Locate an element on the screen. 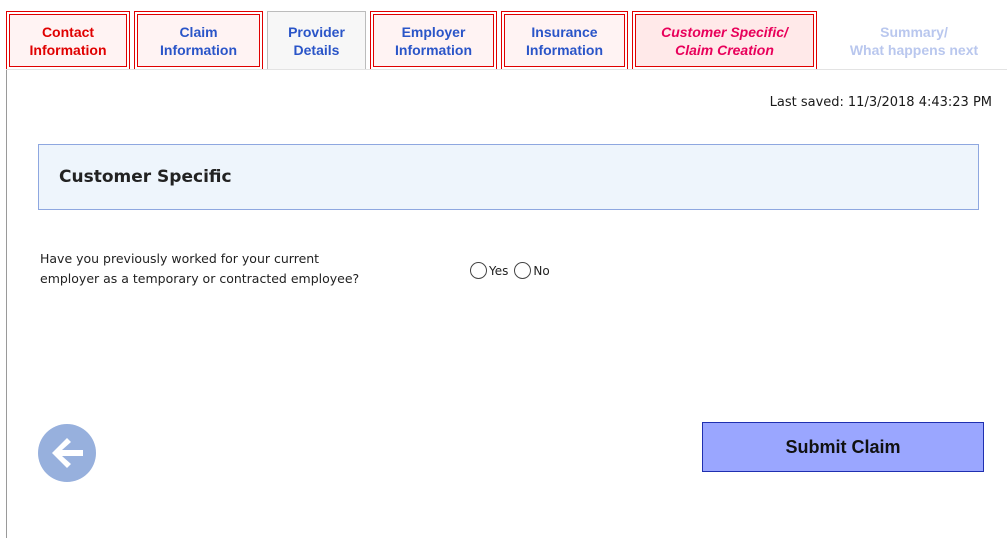  tab-label: Claim Information is located at coordinates (198, 40).